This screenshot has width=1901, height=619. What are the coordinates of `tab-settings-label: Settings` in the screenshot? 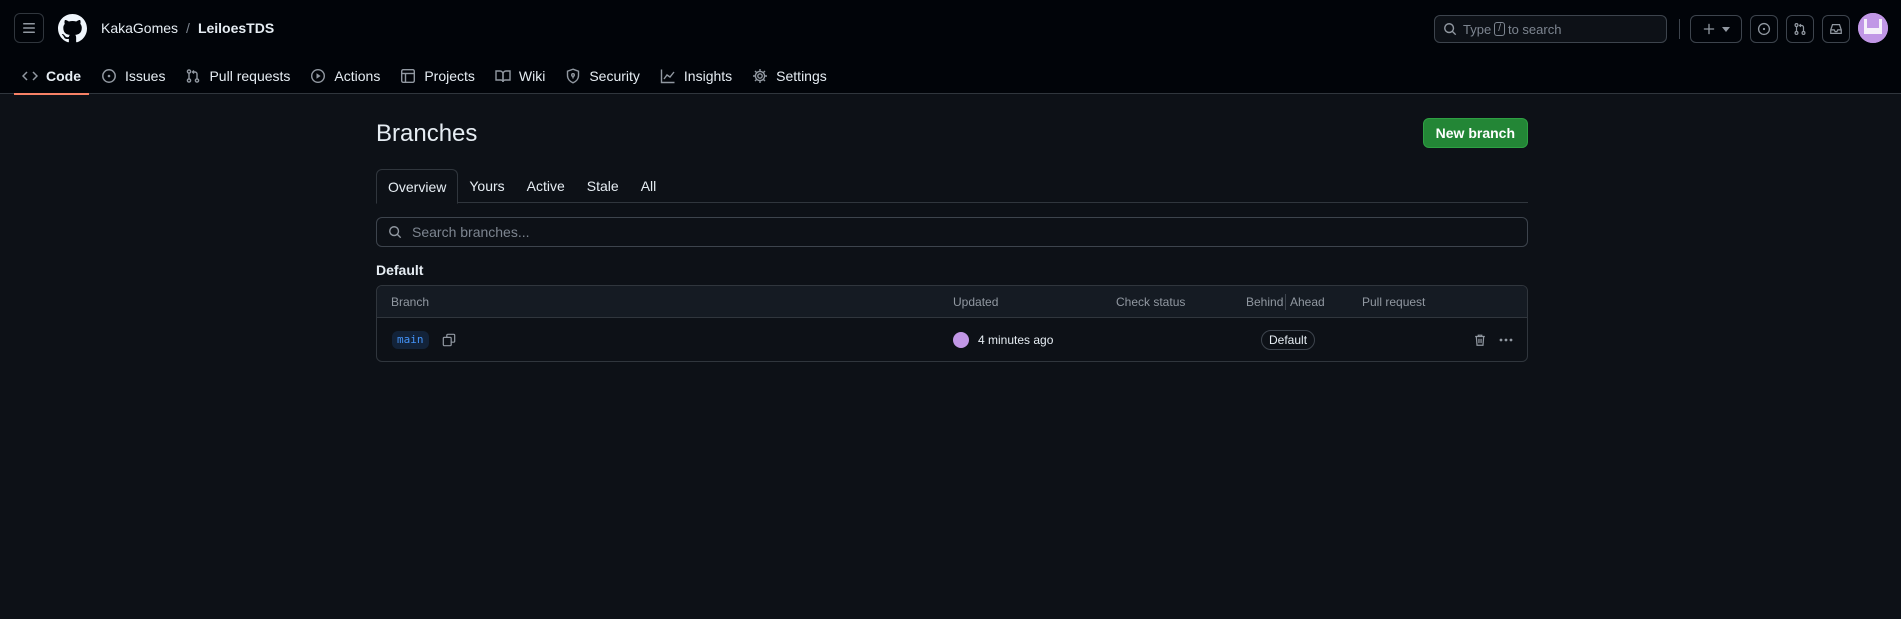 It's located at (801, 76).